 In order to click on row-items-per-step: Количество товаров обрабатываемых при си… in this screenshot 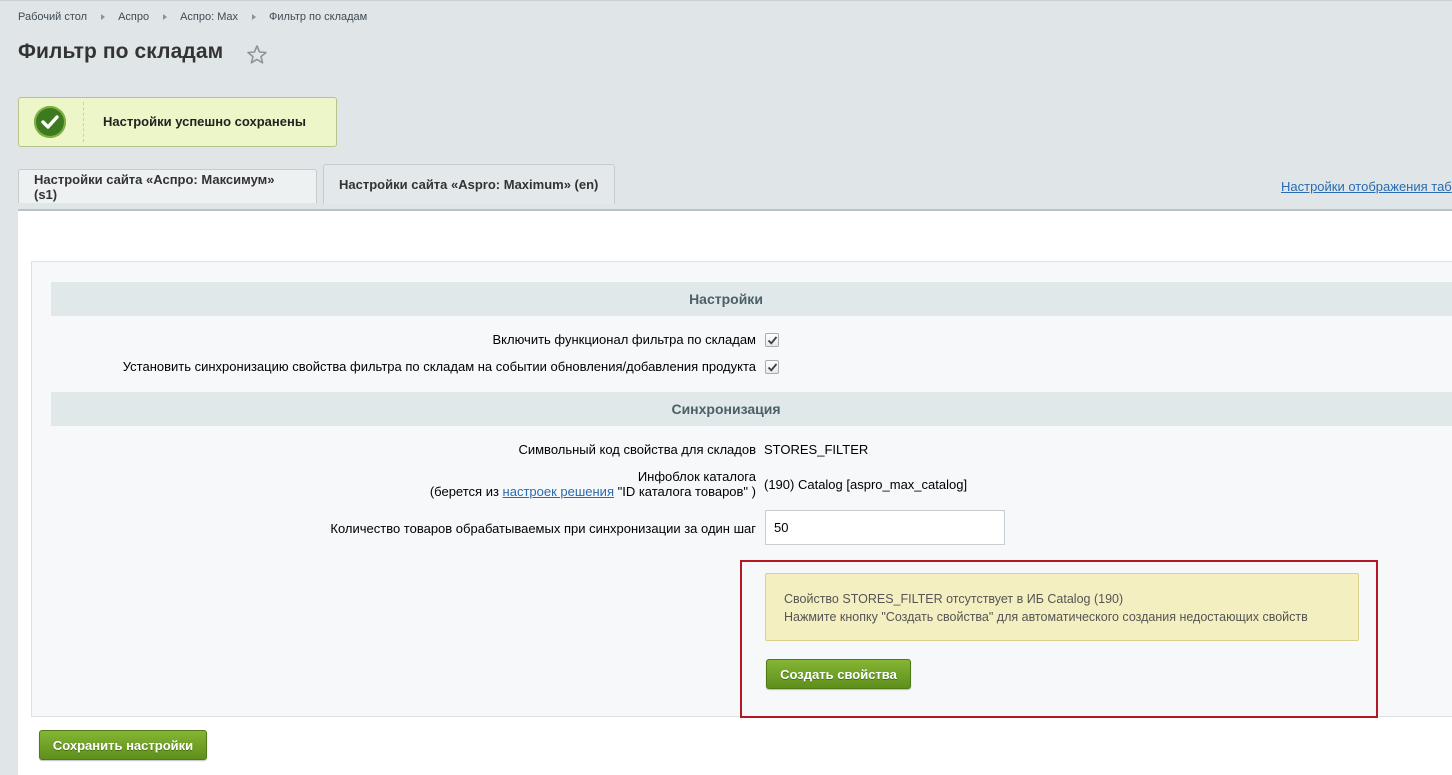, I will do `click(394, 529)`.